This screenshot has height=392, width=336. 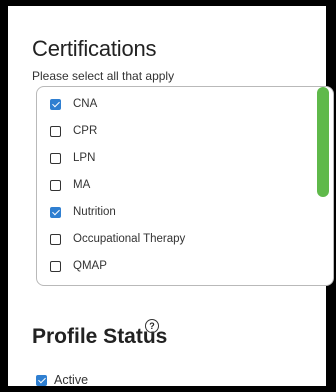 I want to click on lpn-label: LPN, so click(x=84, y=158).